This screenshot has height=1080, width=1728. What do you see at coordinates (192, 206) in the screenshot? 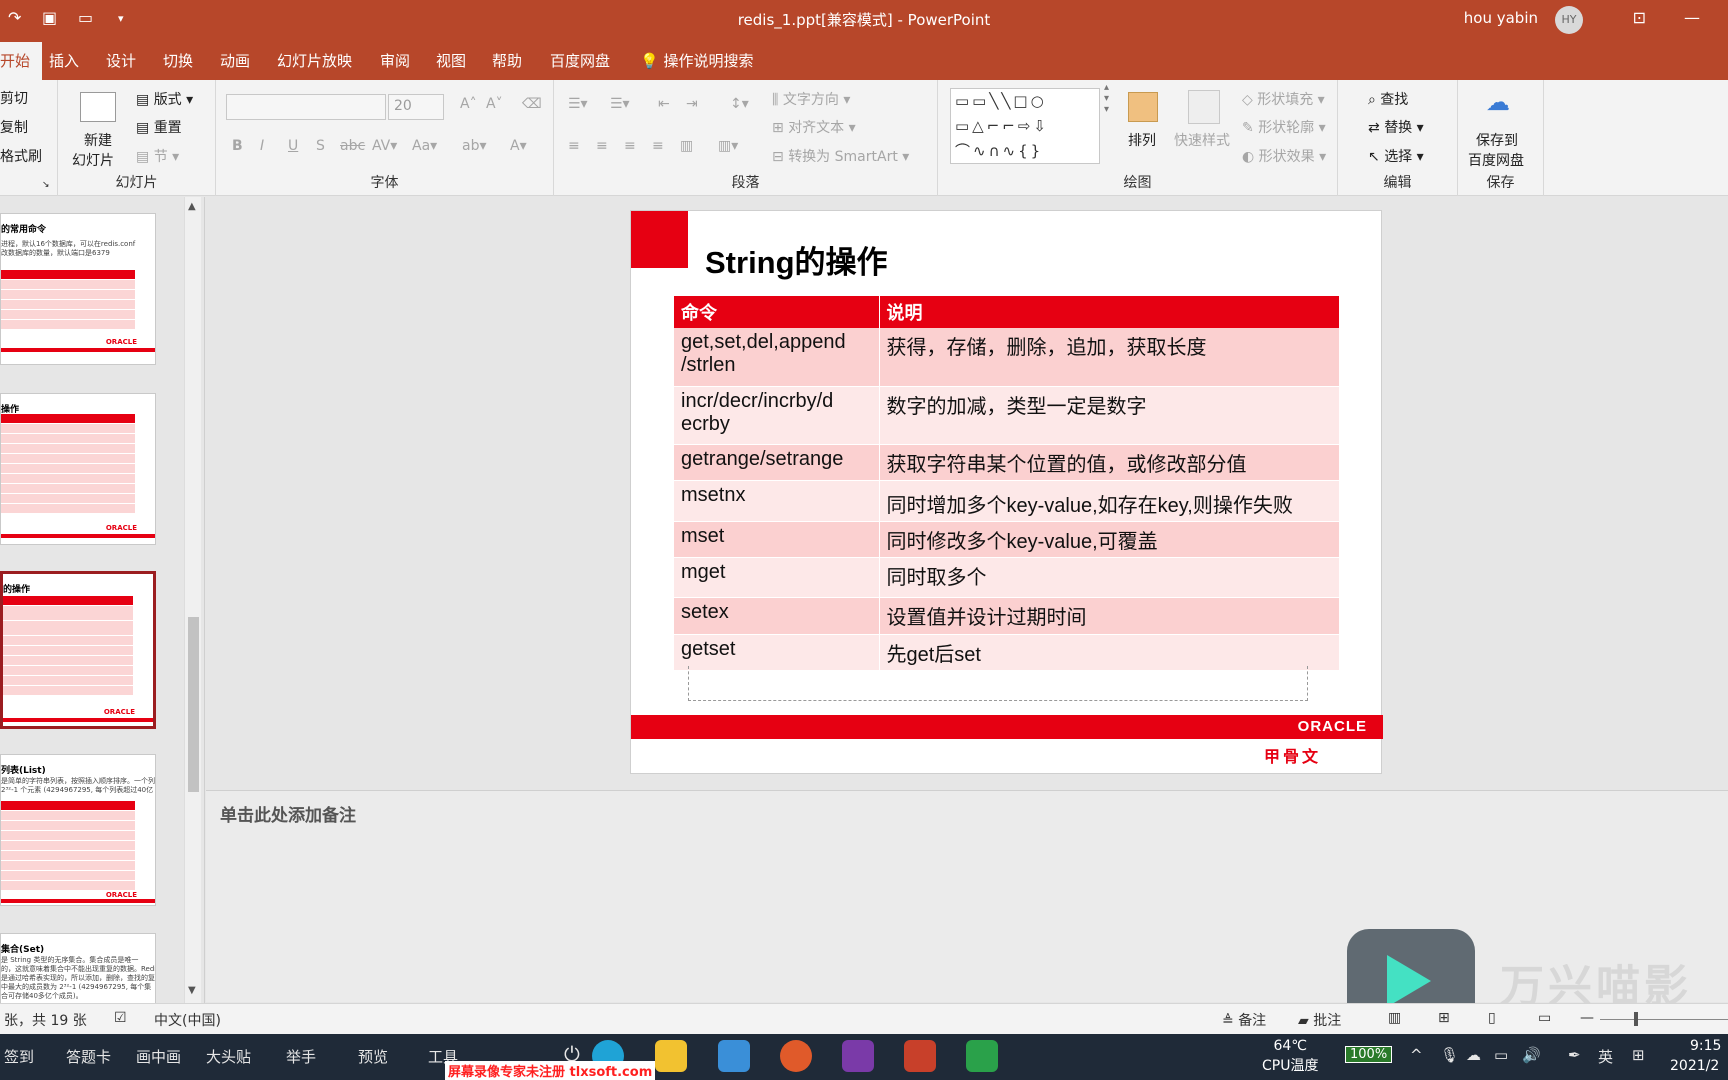
I see `scroll-up-icon: ▲` at bounding box center [192, 206].